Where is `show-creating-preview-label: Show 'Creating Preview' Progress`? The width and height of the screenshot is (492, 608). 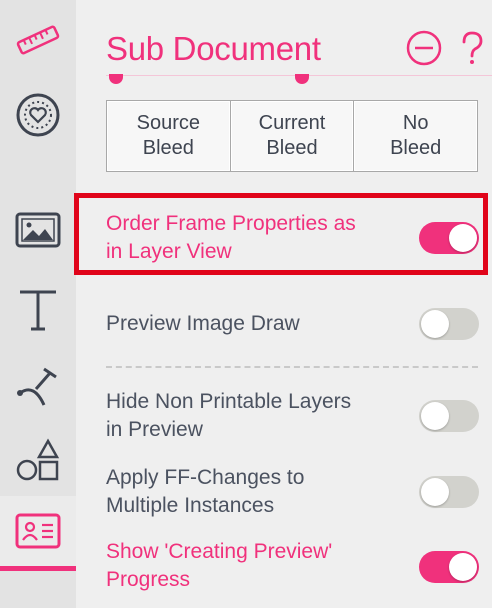
show-creating-preview-label: Show 'Creating Preview' Progress is located at coordinates (219, 566).